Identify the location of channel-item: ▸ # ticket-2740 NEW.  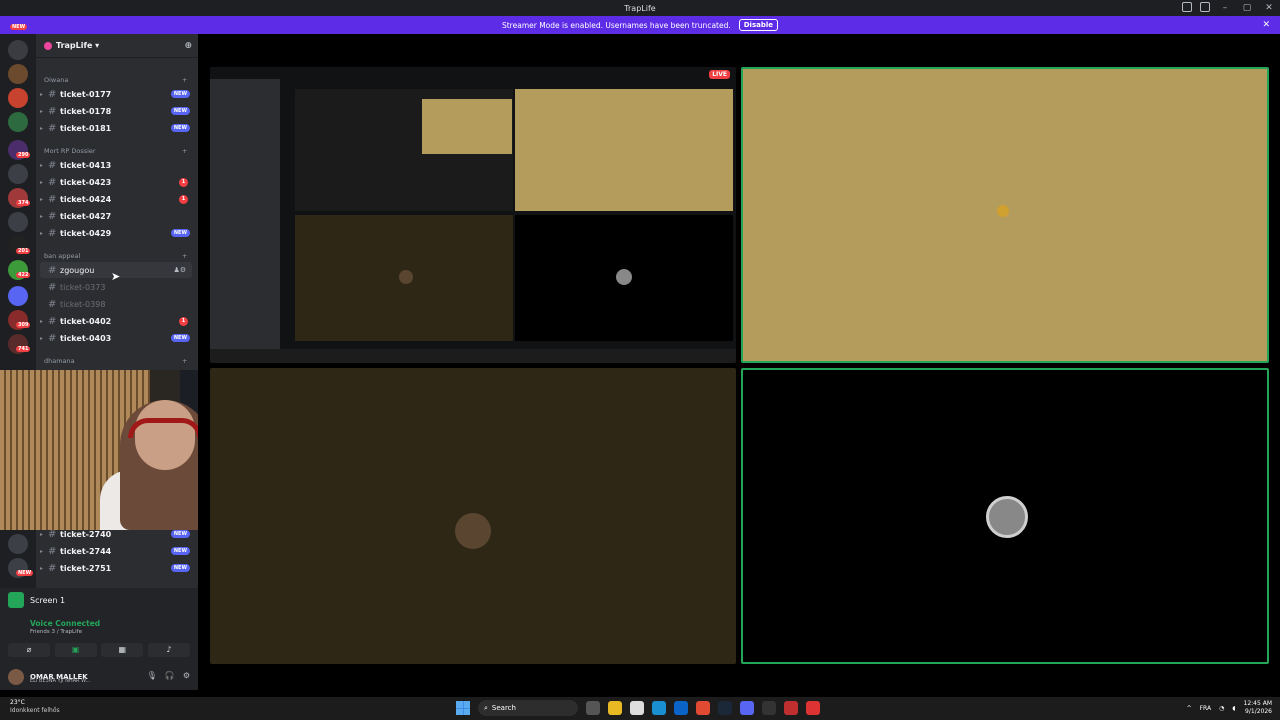
(116, 535).